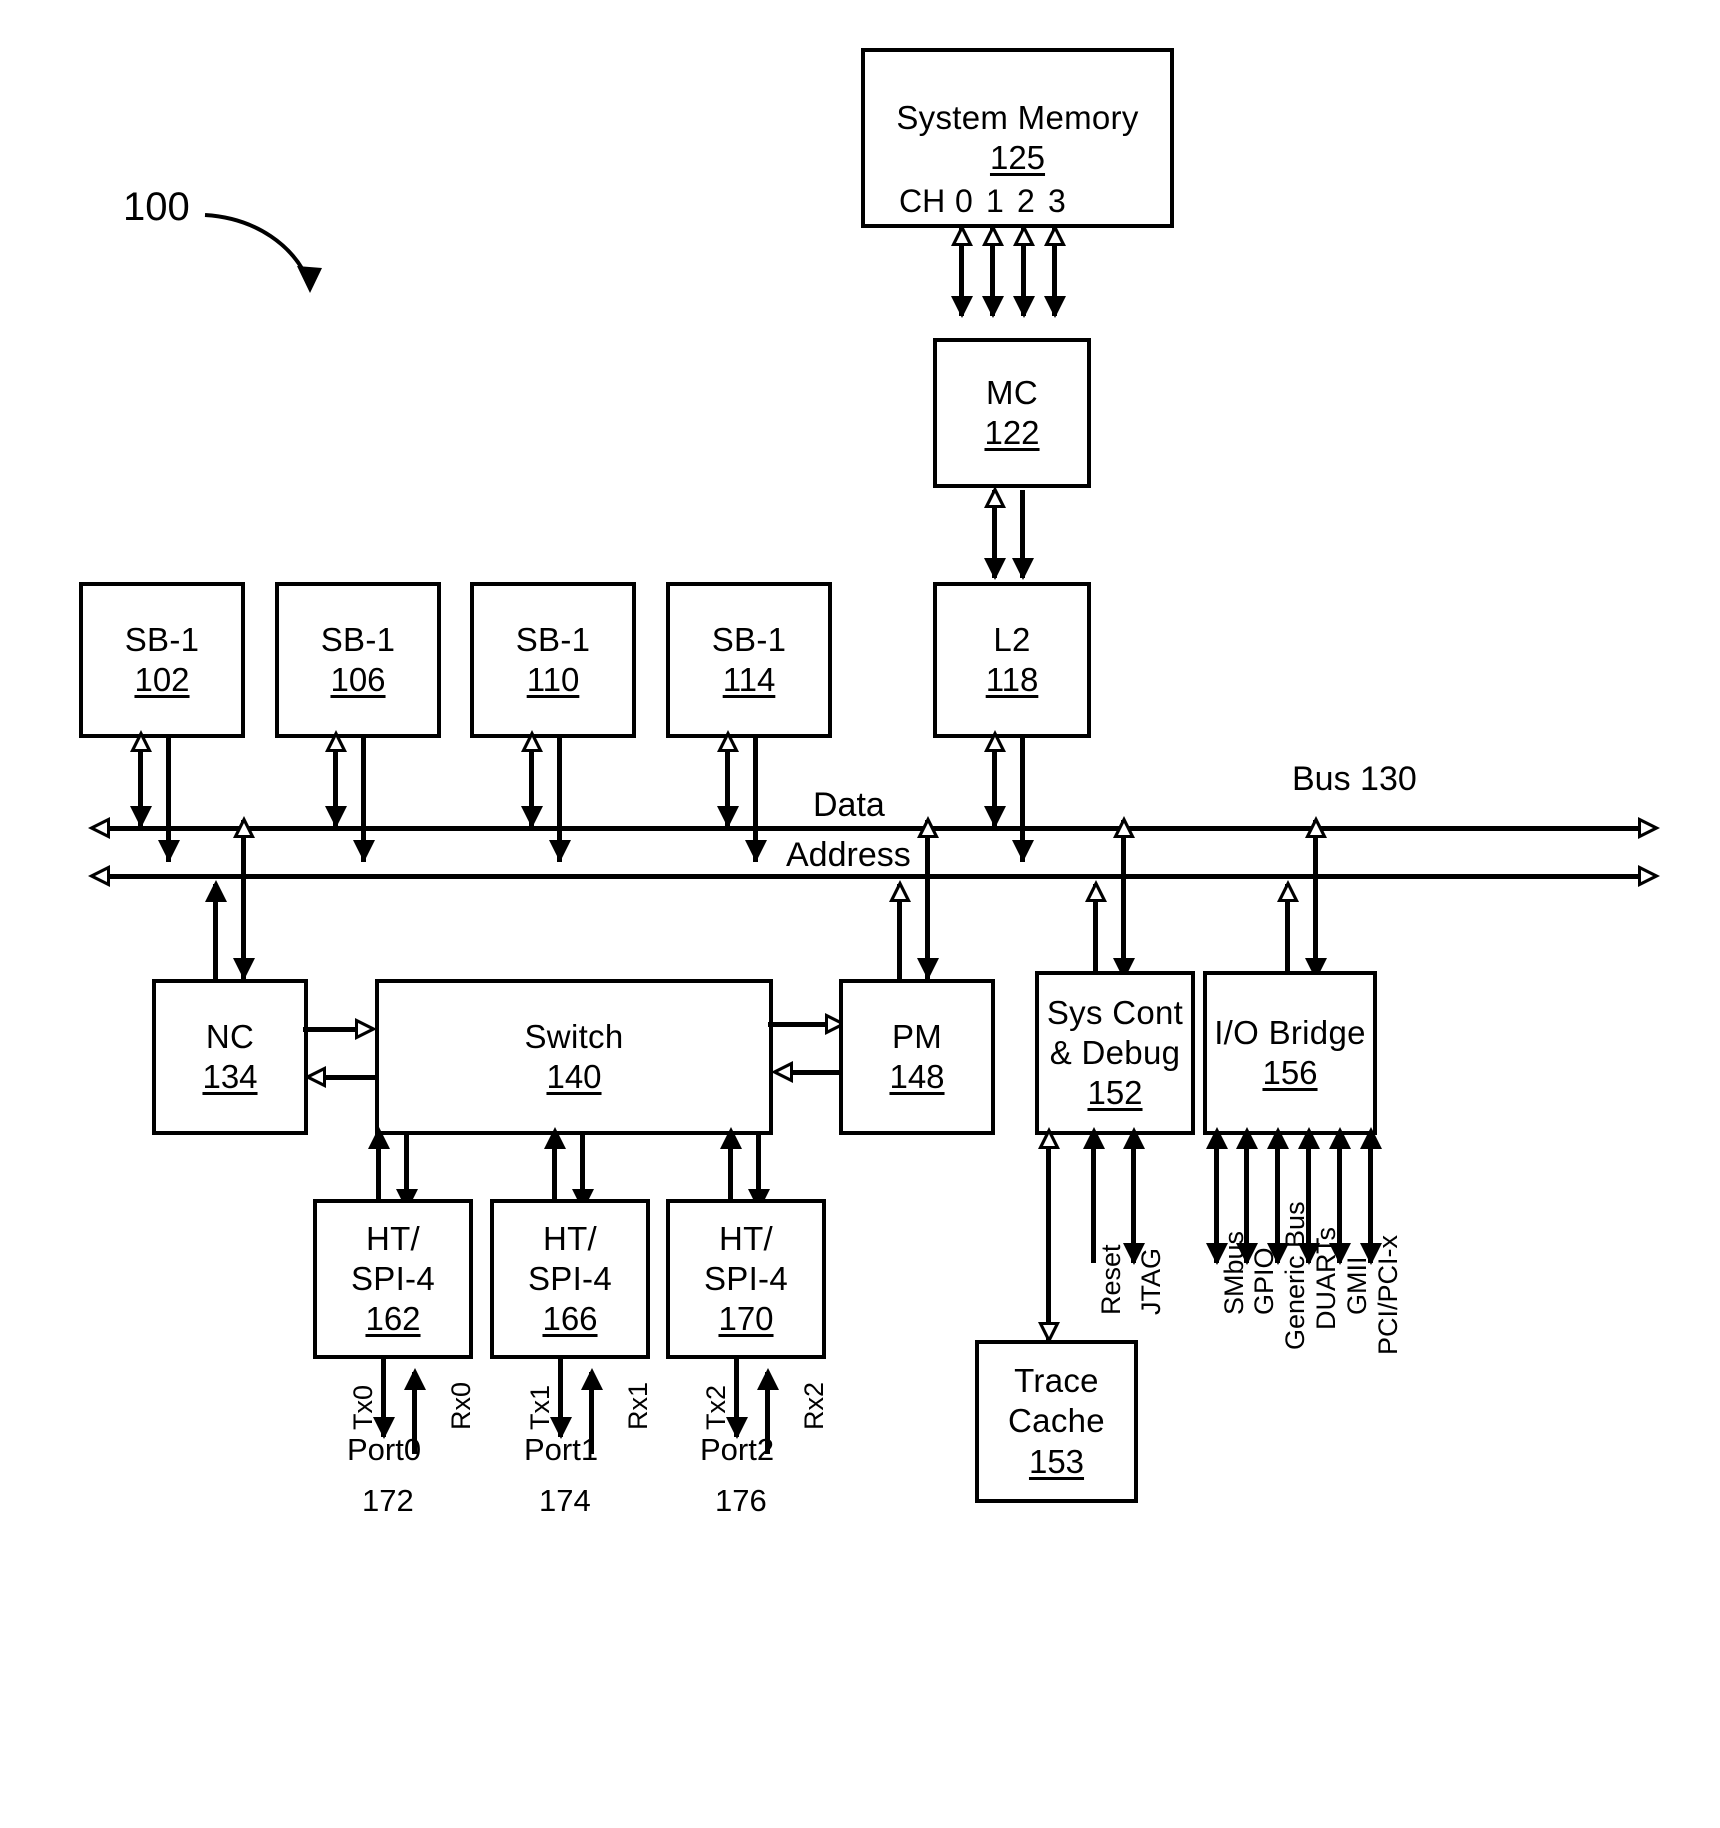 This screenshot has height=1828, width=1720. Describe the element at coordinates (873, 828) in the screenshot. I see `data-bus-line` at that location.